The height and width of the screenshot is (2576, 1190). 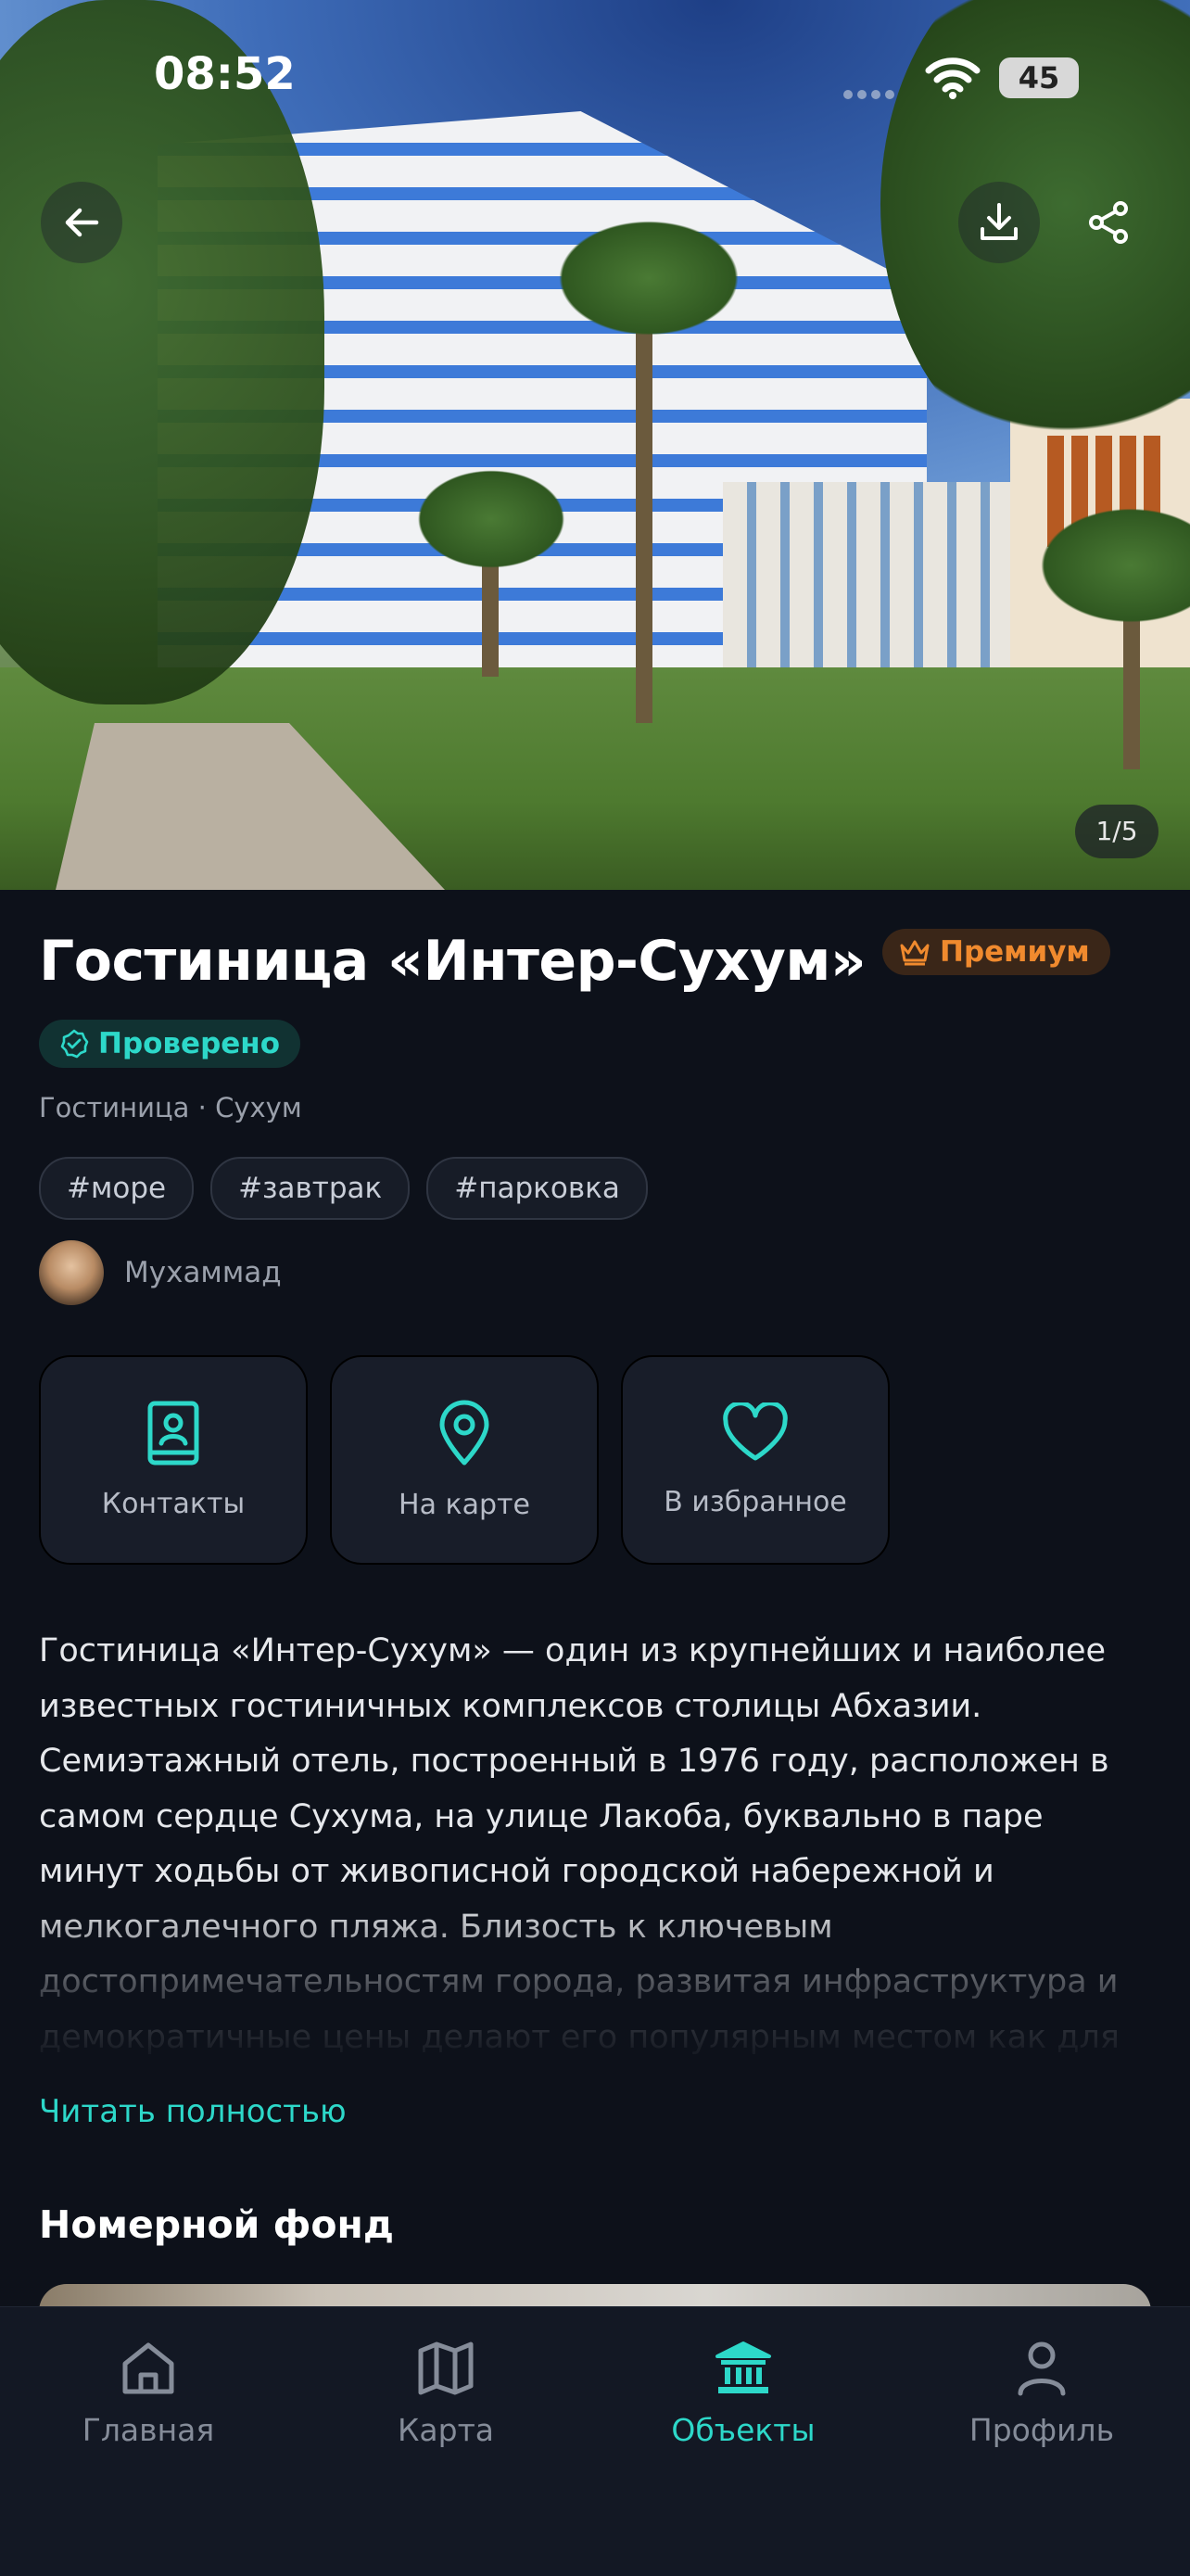 I want to click on share-button, so click(x=1108, y=222).